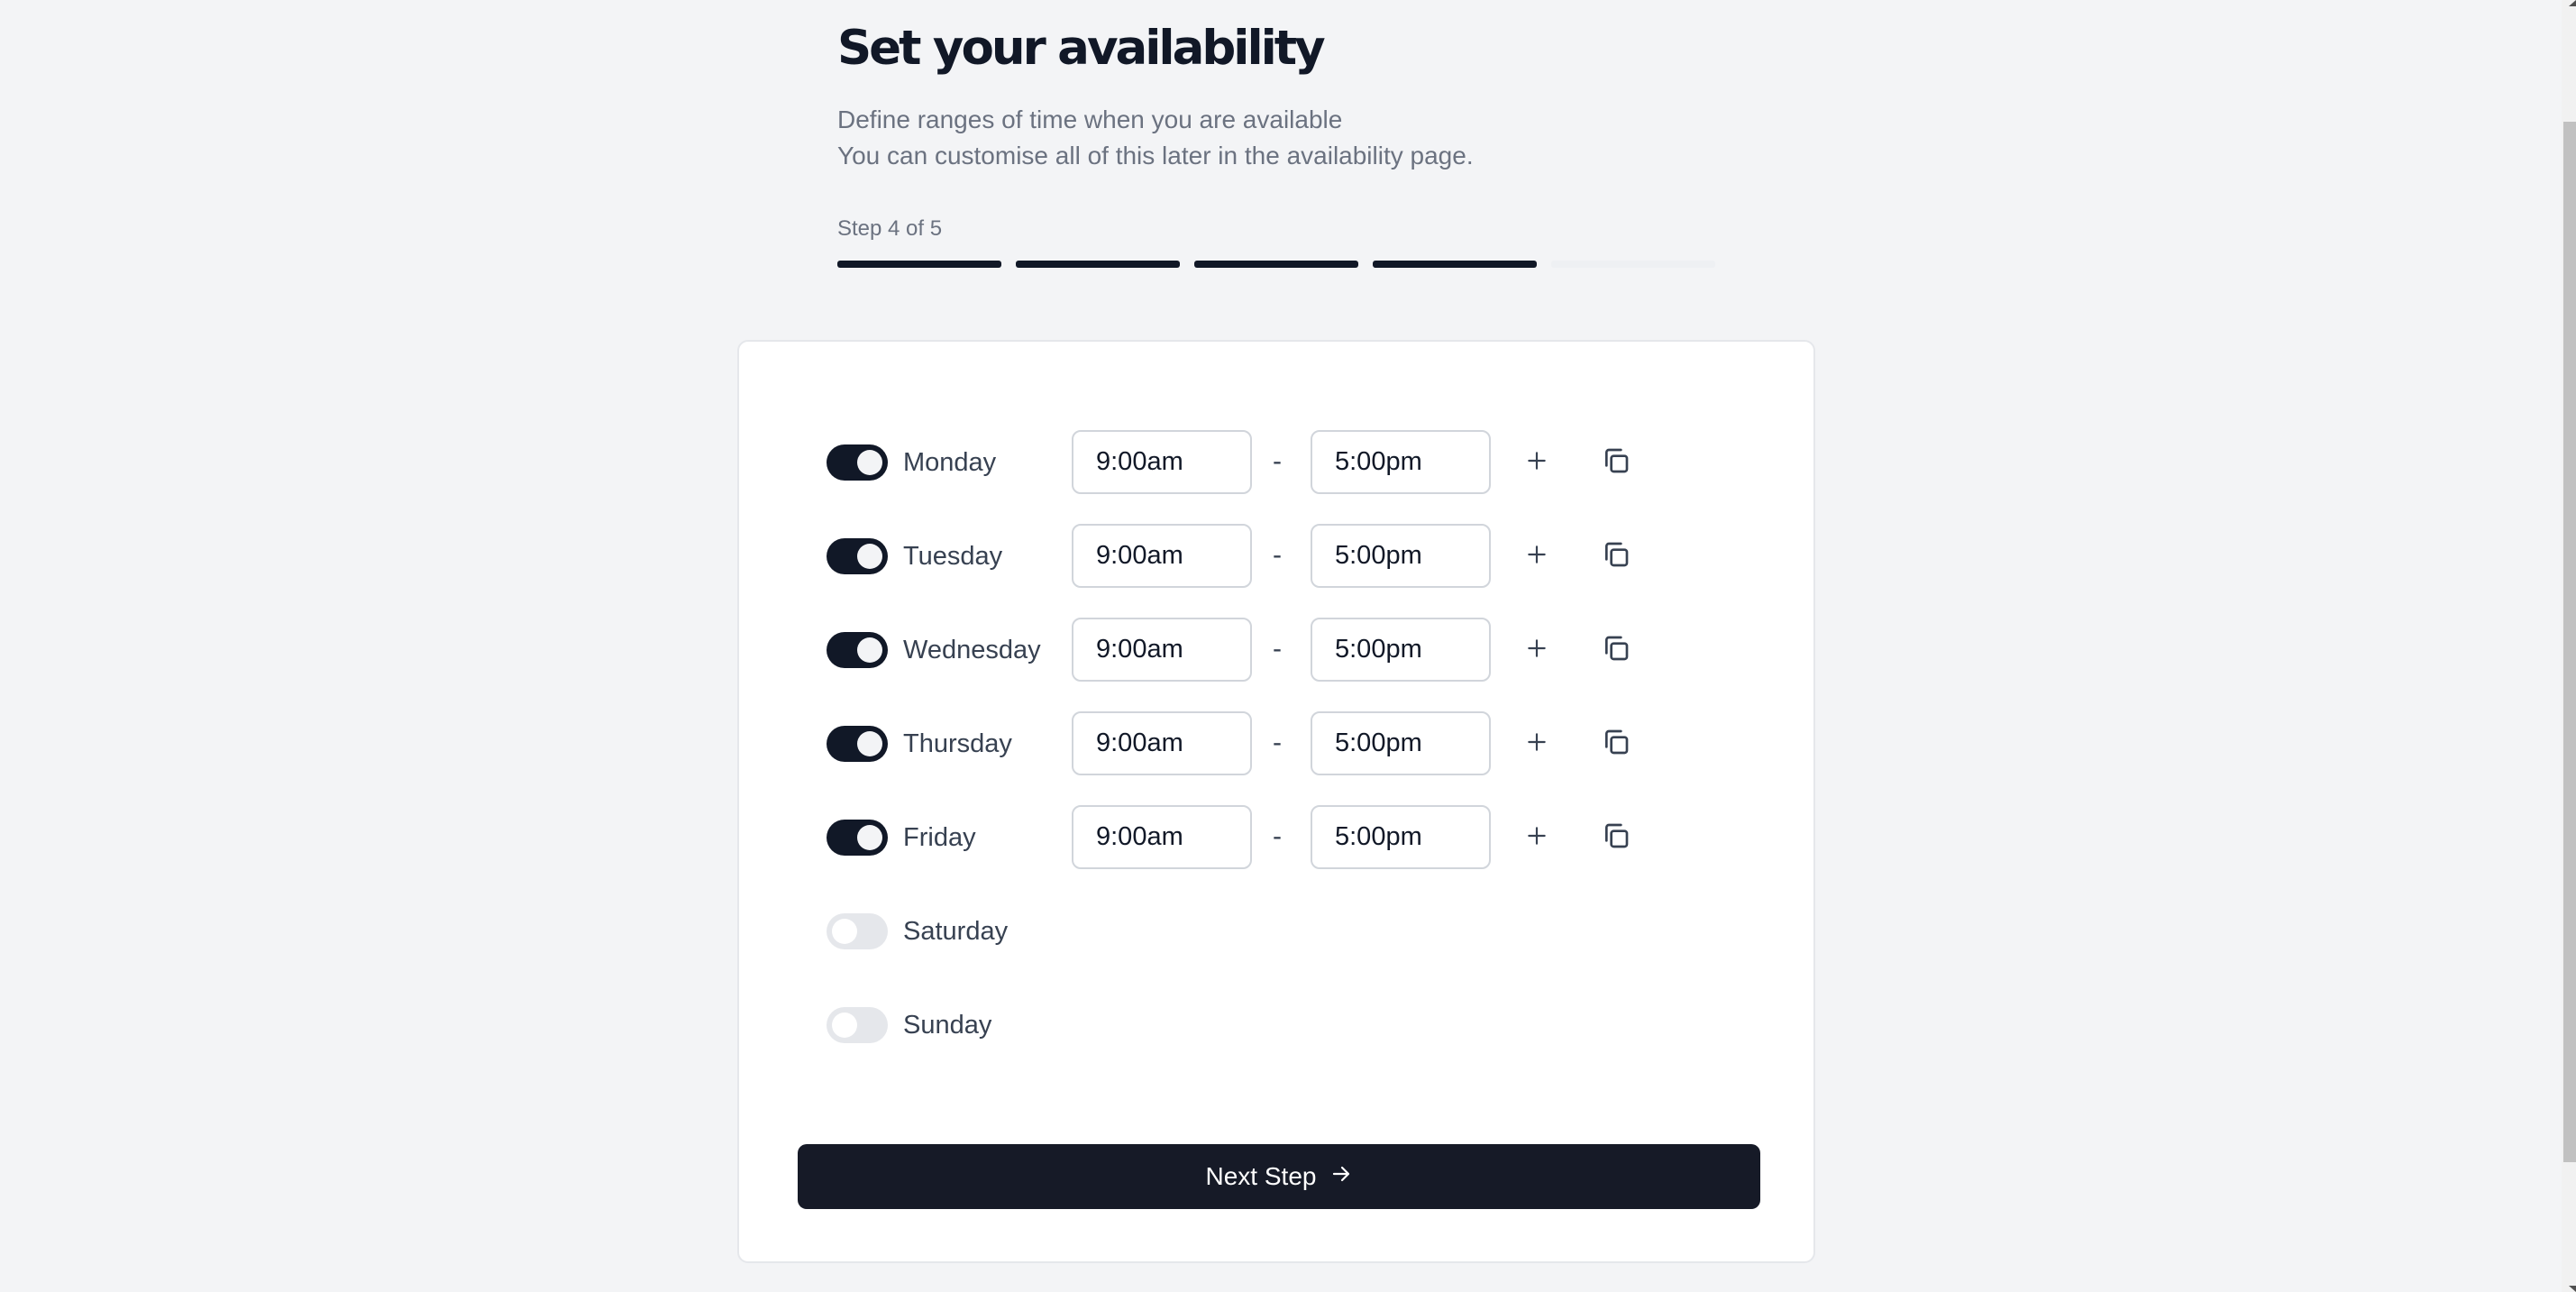  What do you see at coordinates (1401, 462) in the screenshot?
I see `end-time-monday` at bounding box center [1401, 462].